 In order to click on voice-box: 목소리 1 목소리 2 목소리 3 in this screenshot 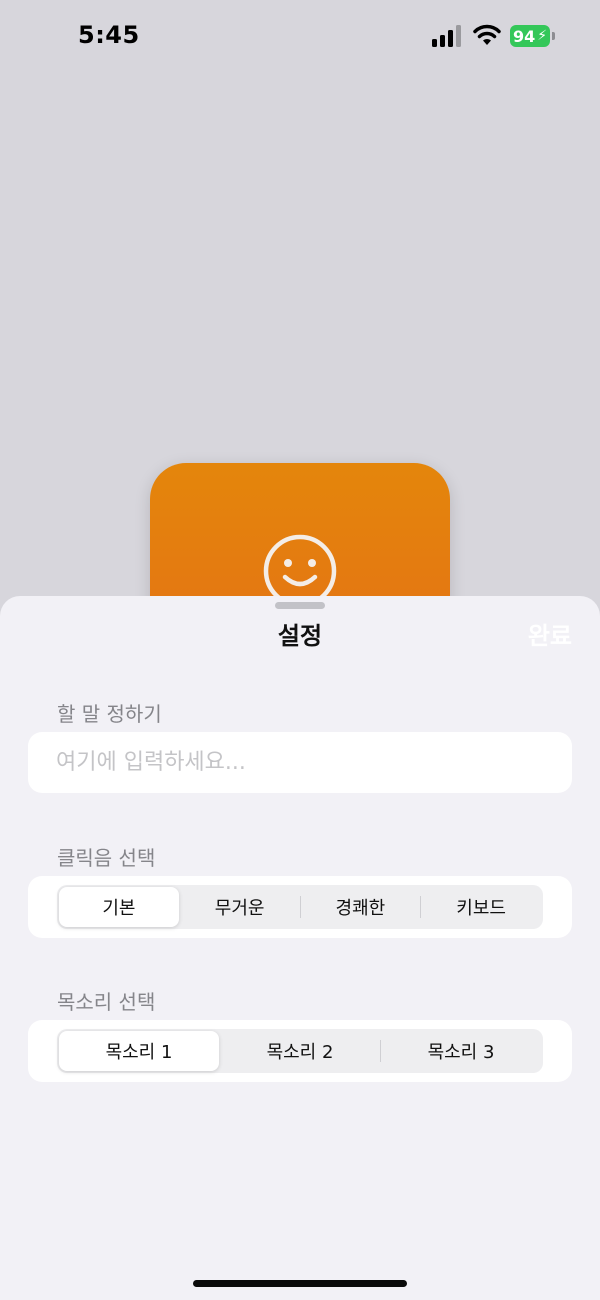, I will do `click(300, 1051)`.